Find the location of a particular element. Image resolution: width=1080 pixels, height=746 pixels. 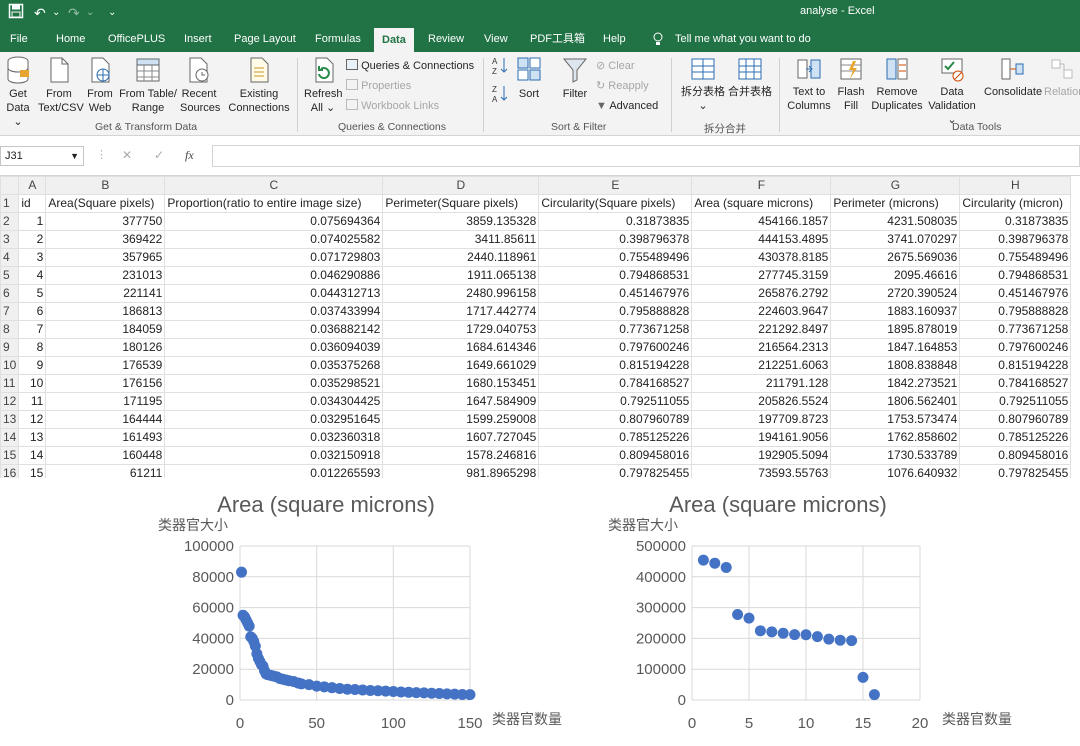

tab-insert: Insert is located at coordinates (198, 39).